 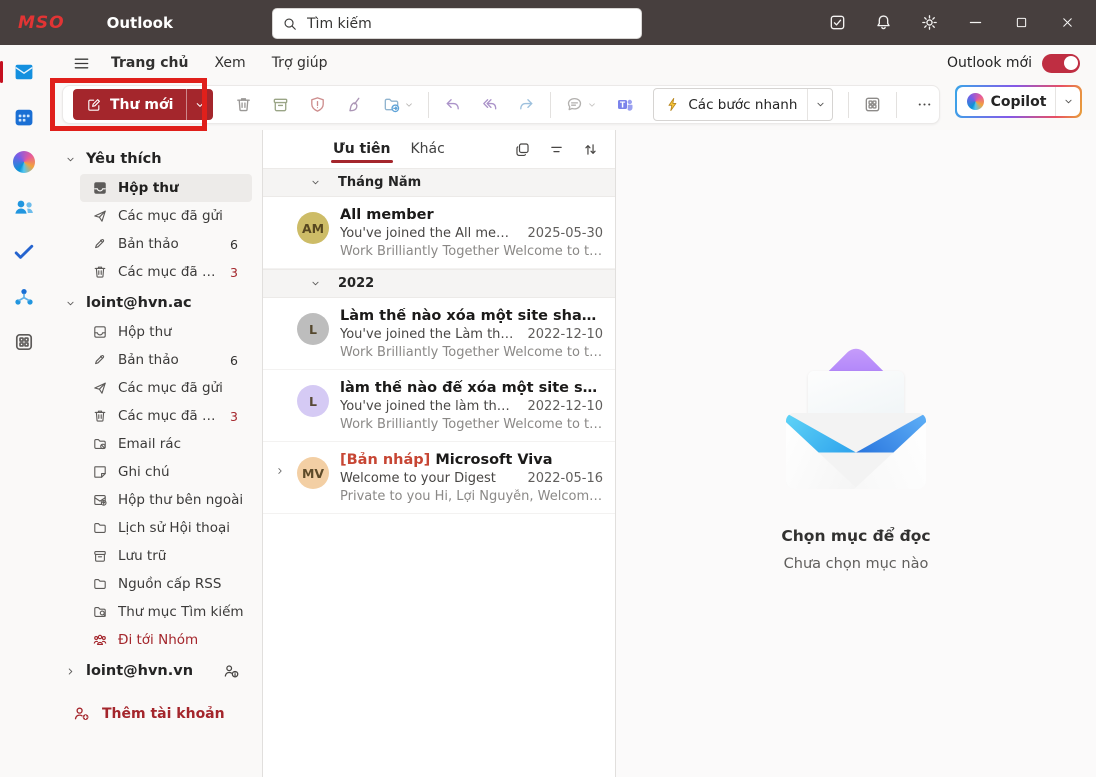 What do you see at coordinates (200, 104) in the screenshot?
I see `new-mail-dropdown` at bounding box center [200, 104].